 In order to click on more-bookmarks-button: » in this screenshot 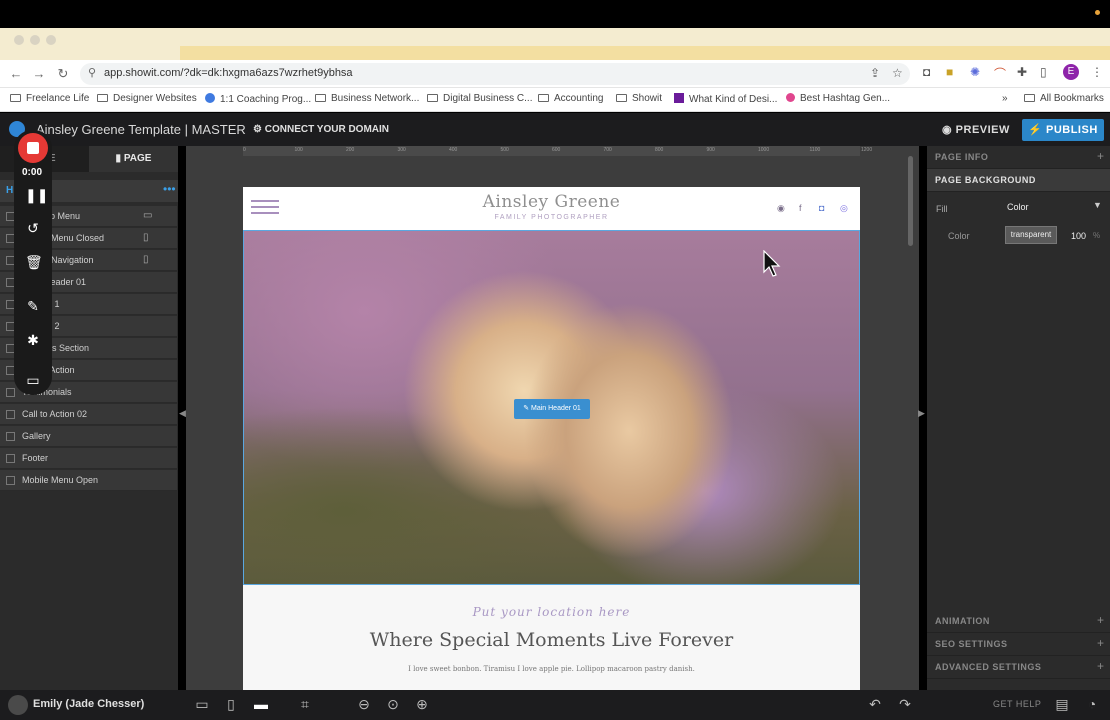, I will do `click(1005, 98)`.